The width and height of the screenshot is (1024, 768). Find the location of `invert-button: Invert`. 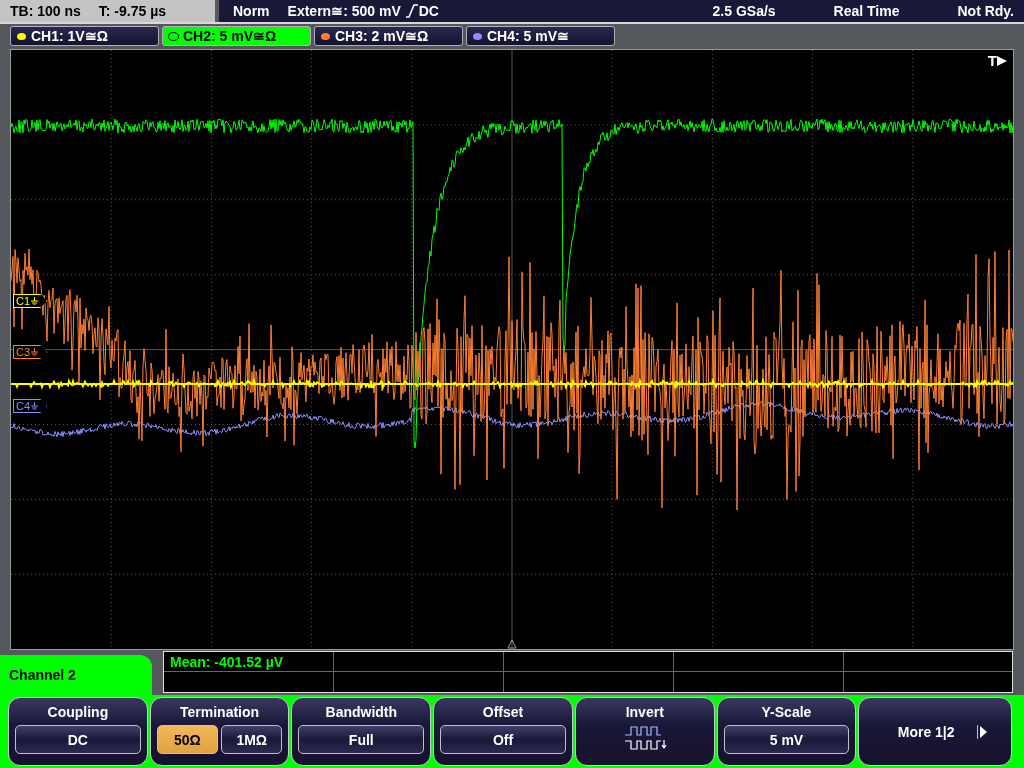

invert-button: Invert is located at coordinates (644, 731).